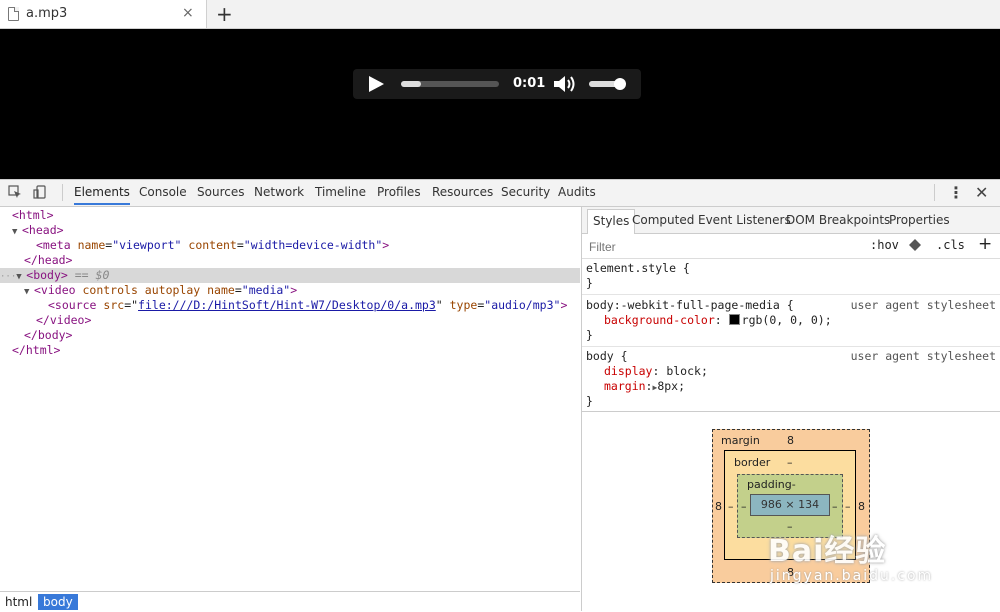 The width and height of the screenshot is (1000, 612). I want to click on margin-left-value: 8, so click(718, 506).